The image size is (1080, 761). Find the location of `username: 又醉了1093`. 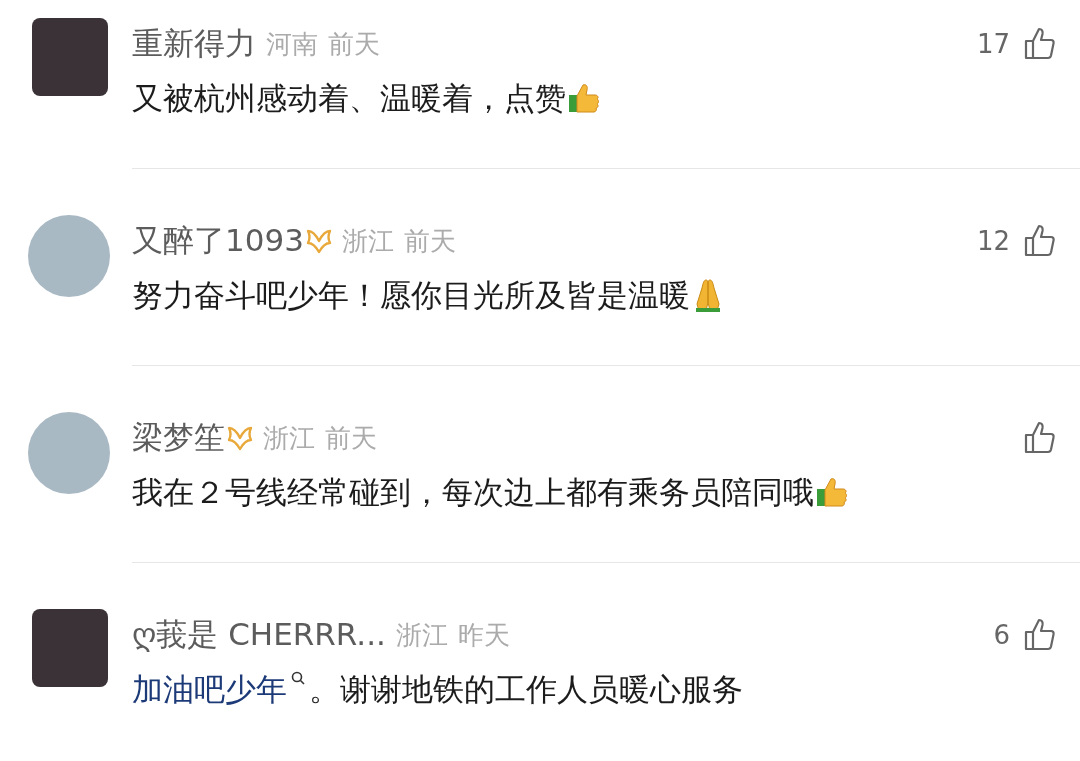

username: 又醉了1093 is located at coordinates (218, 240).